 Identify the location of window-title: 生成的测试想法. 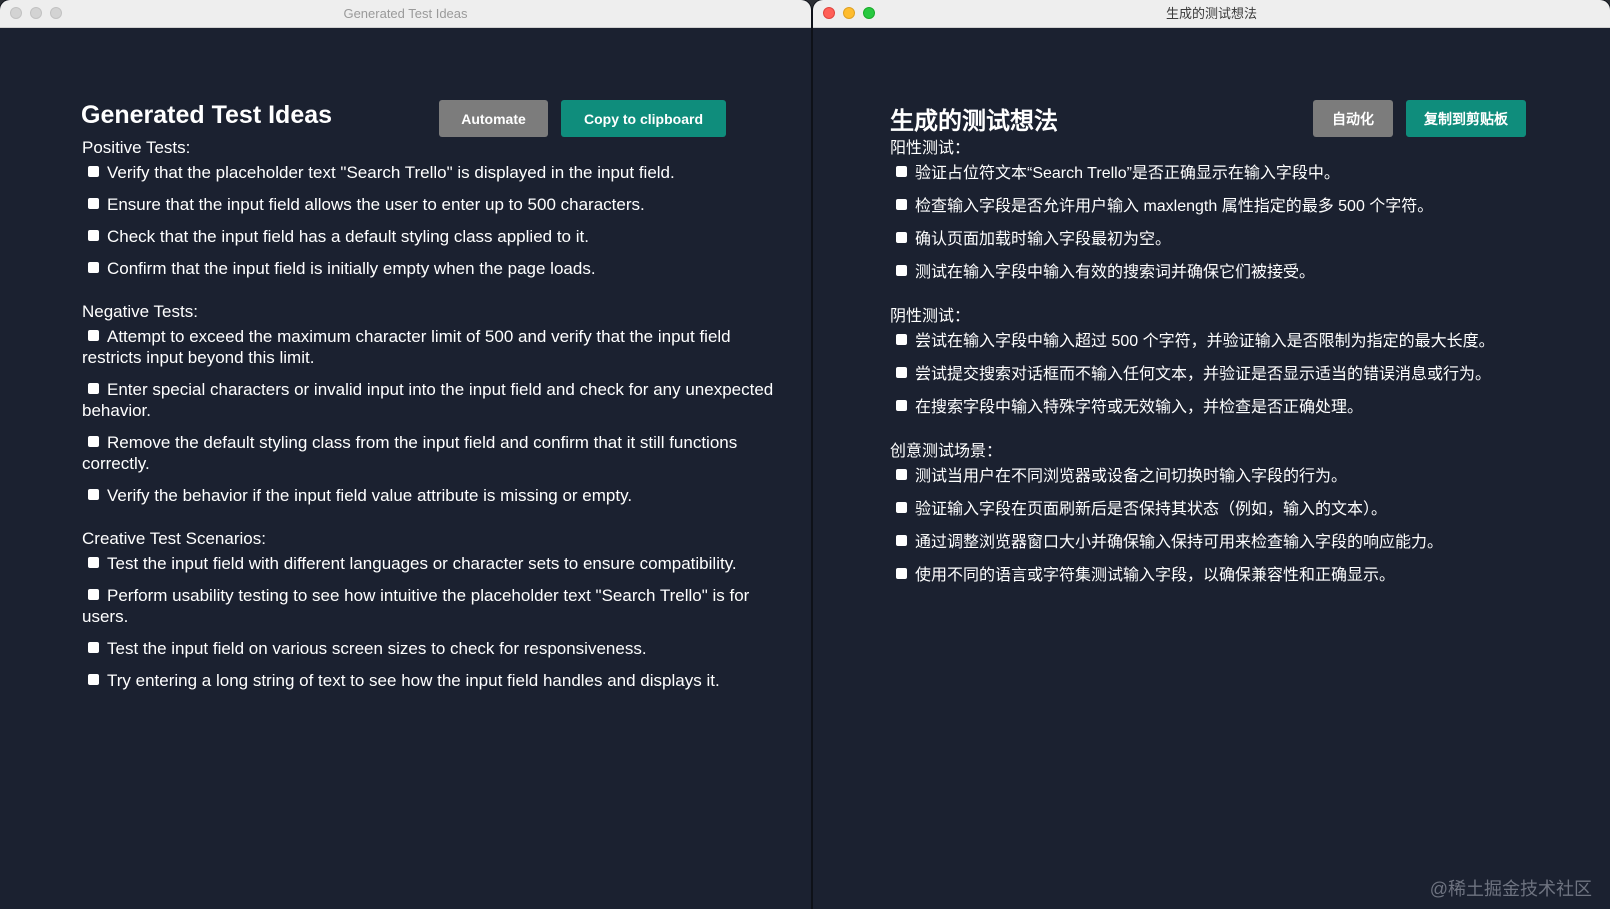
(1211, 13).